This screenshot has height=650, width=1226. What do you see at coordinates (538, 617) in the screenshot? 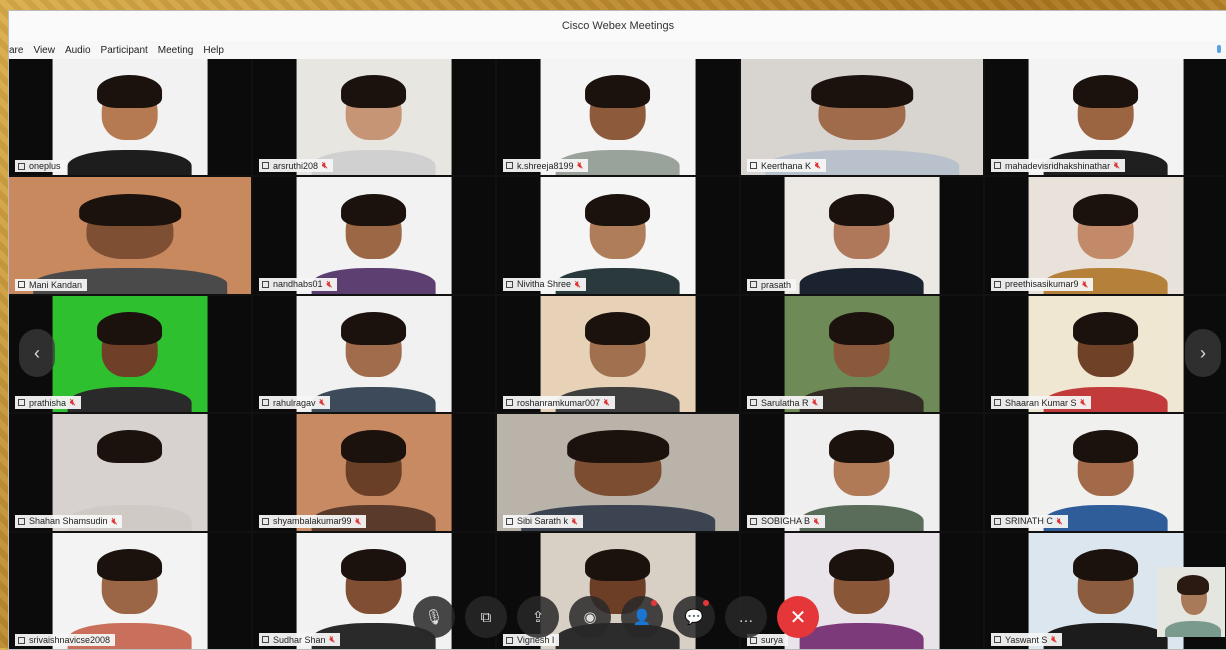
I see `share-button: ⇪` at bounding box center [538, 617].